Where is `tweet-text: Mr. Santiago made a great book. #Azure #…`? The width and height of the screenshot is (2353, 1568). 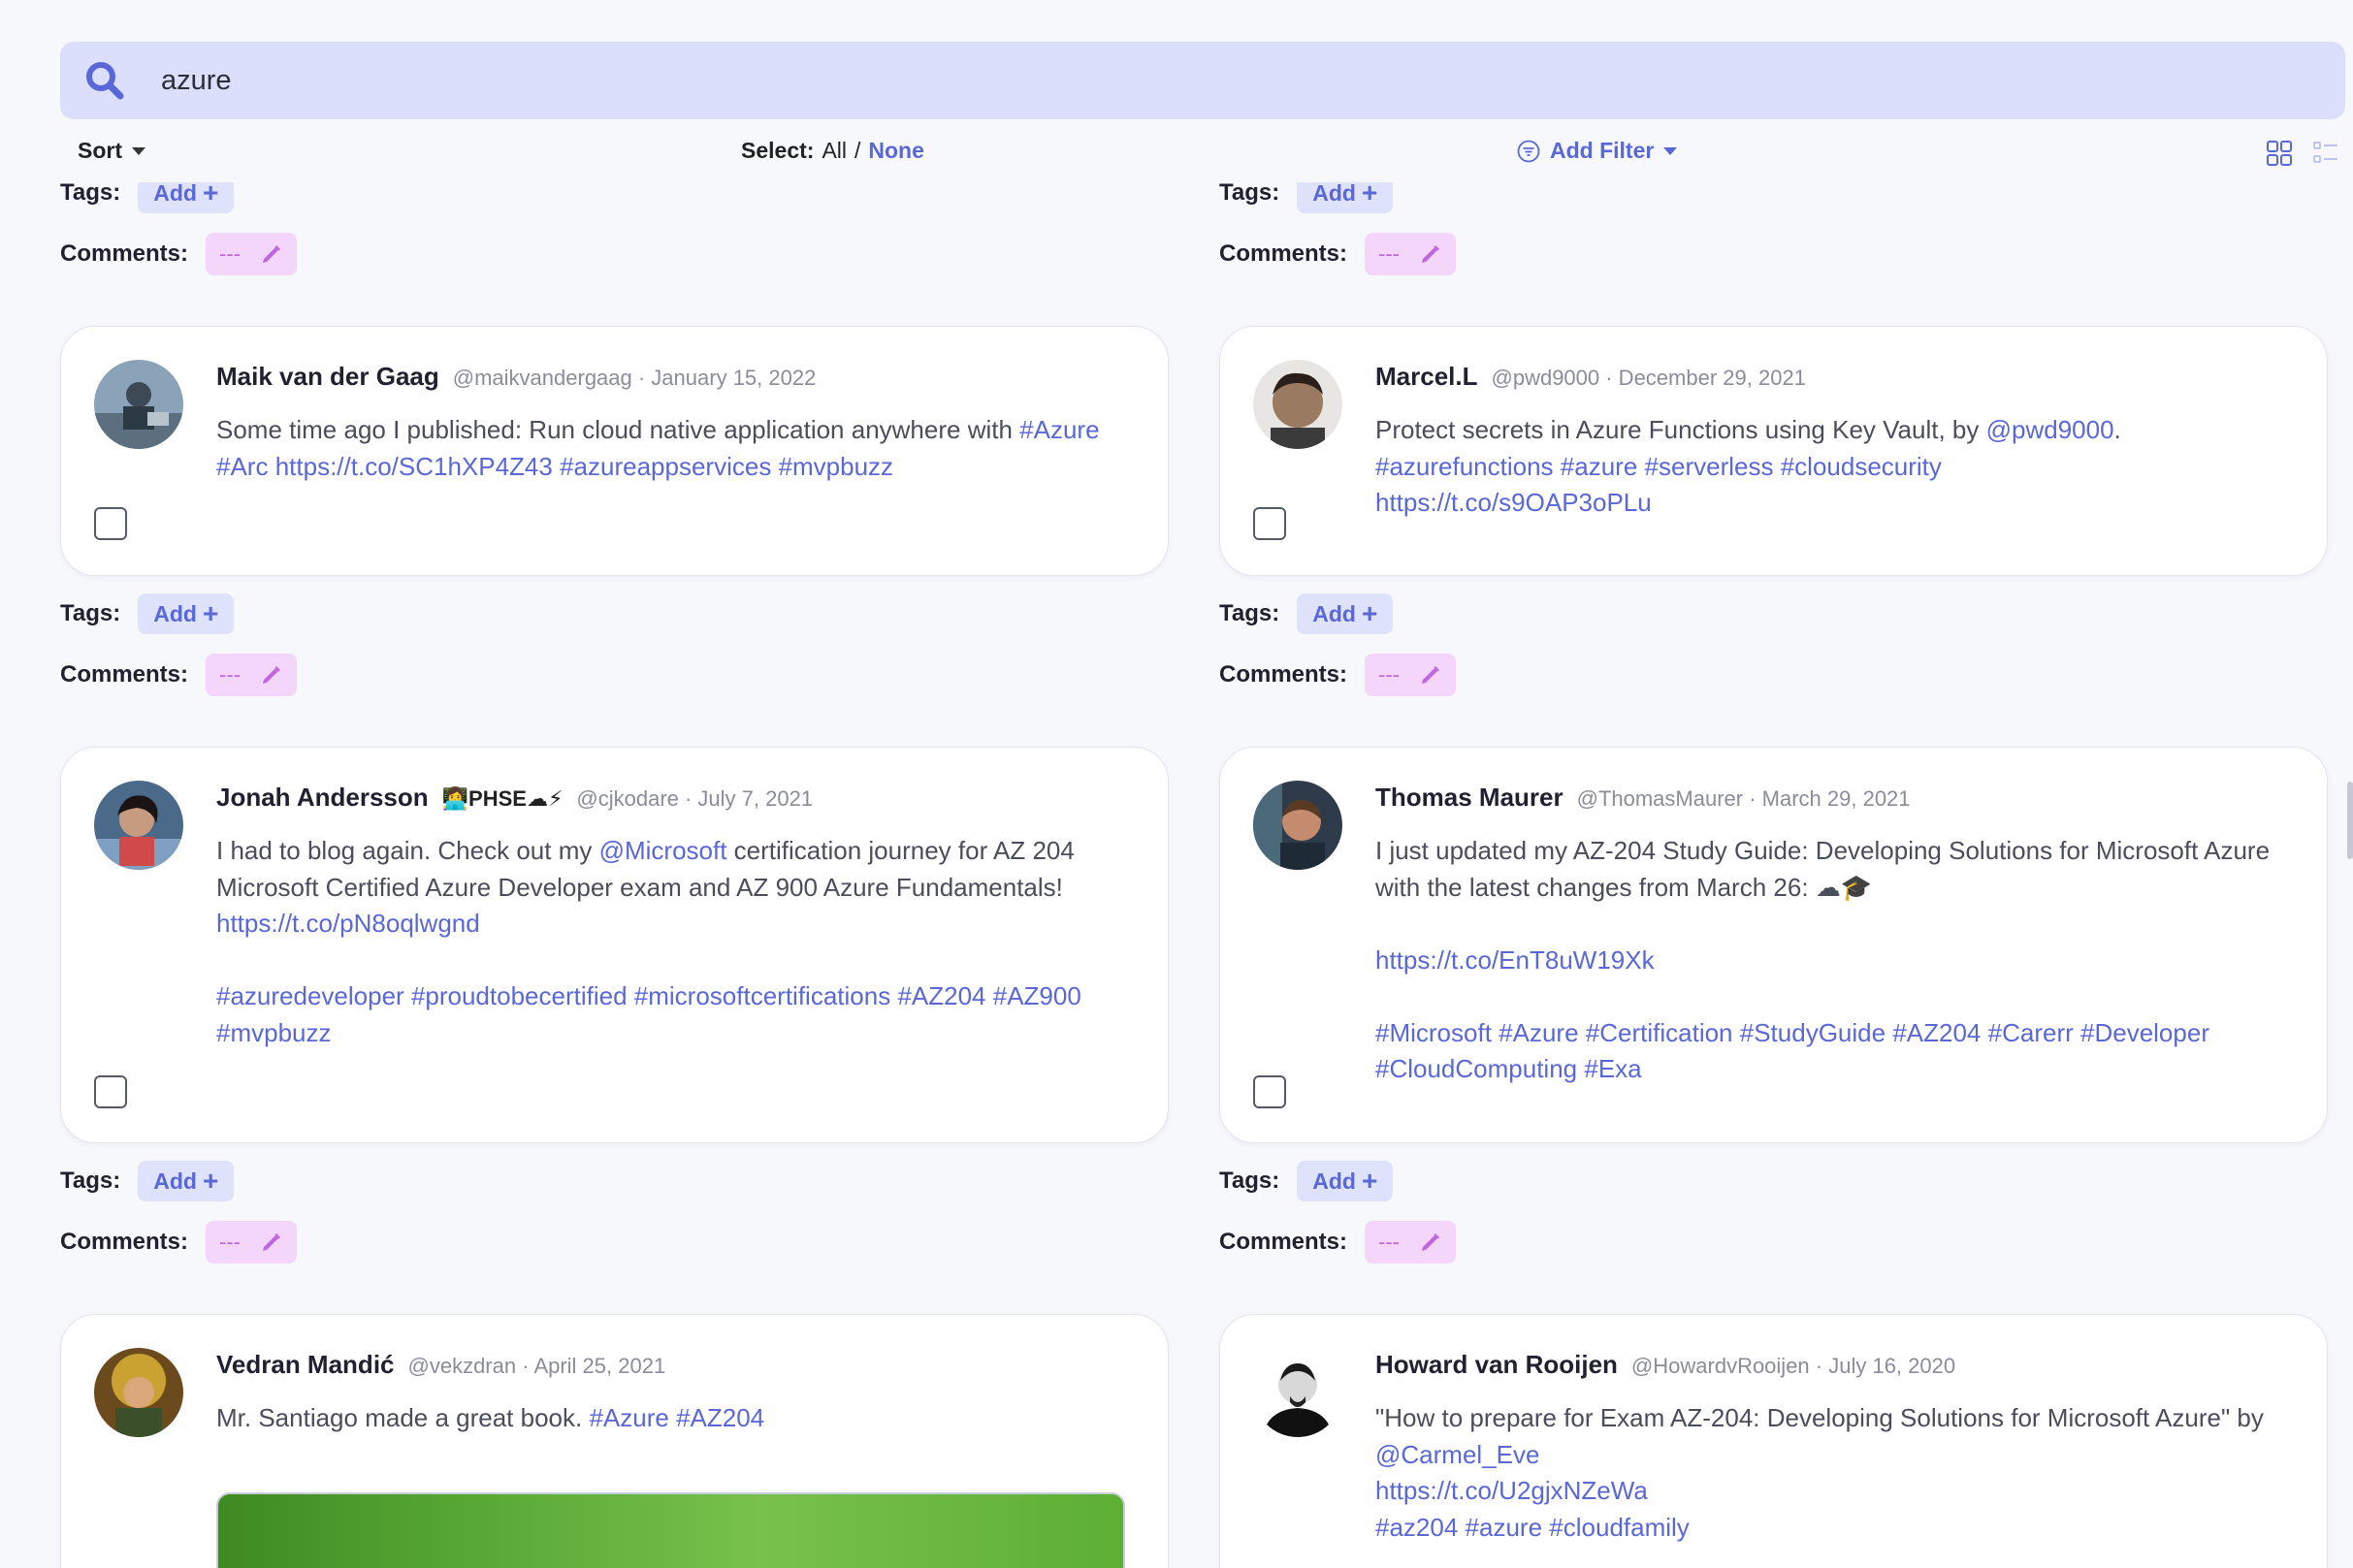
tweet-text: Mr. Santiago made a great book. #Azure #… is located at coordinates (490, 1417).